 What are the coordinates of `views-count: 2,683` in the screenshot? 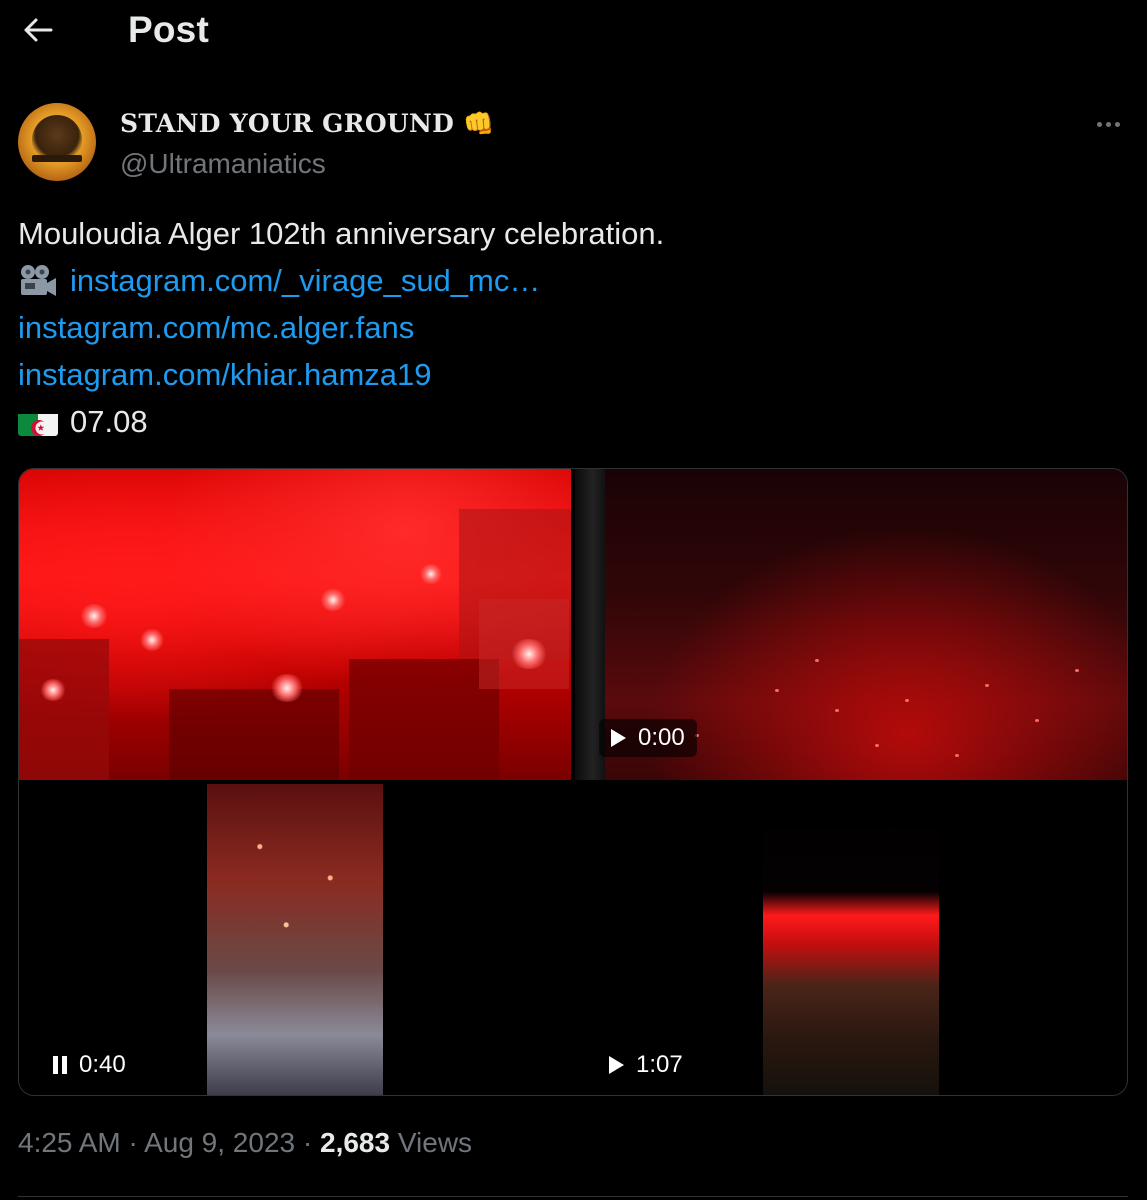 It's located at (355, 1142).